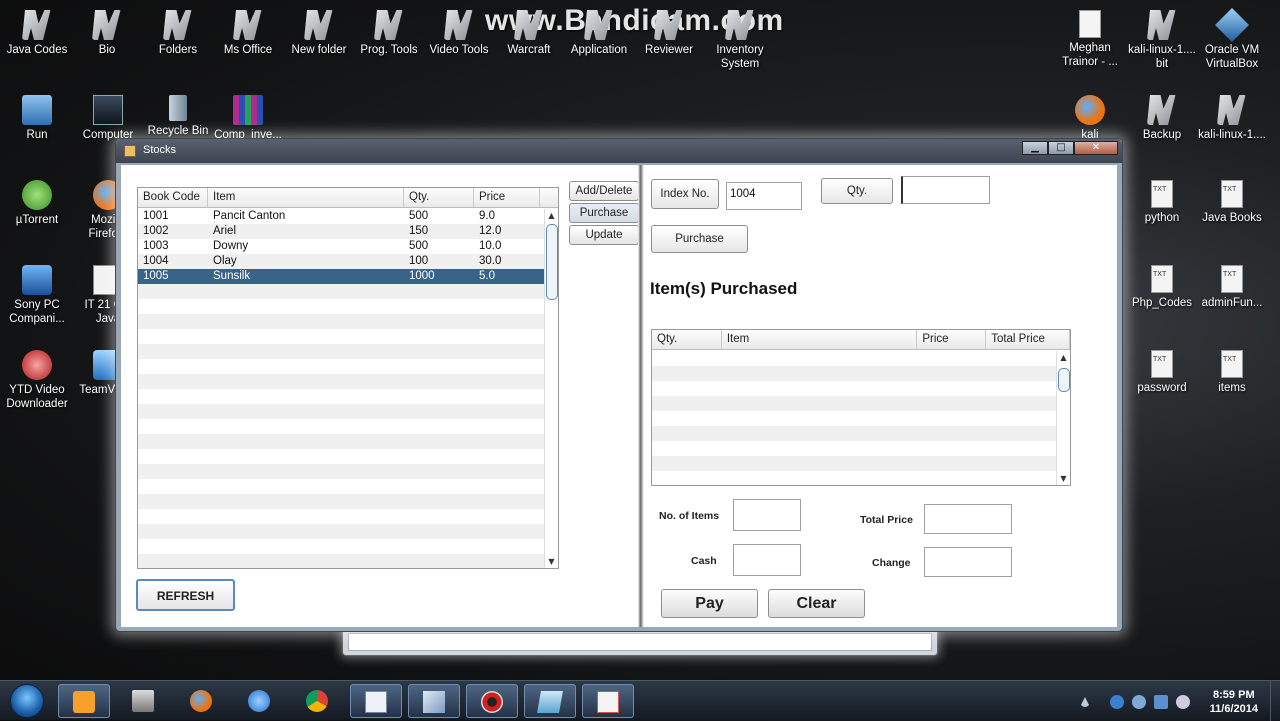 Image resolution: width=1280 pixels, height=721 pixels. Describe the element at coordinates (107, 33) in the screenshot. I see `desktop-icon-bio: Bio` at that location.